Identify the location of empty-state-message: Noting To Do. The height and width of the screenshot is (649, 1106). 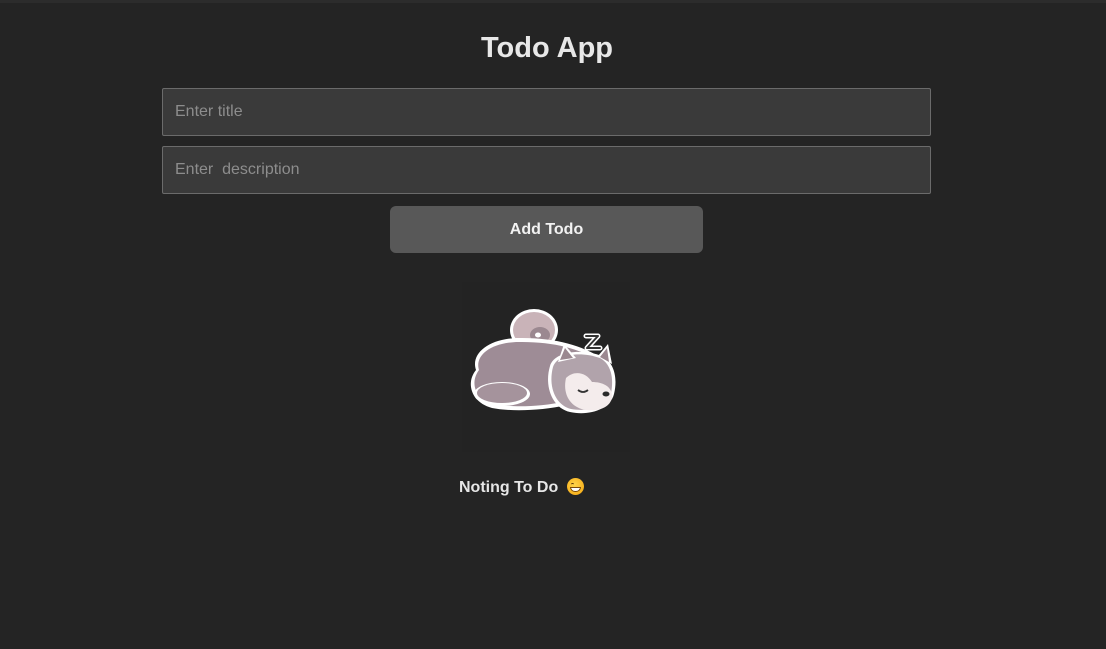
(521, 488).